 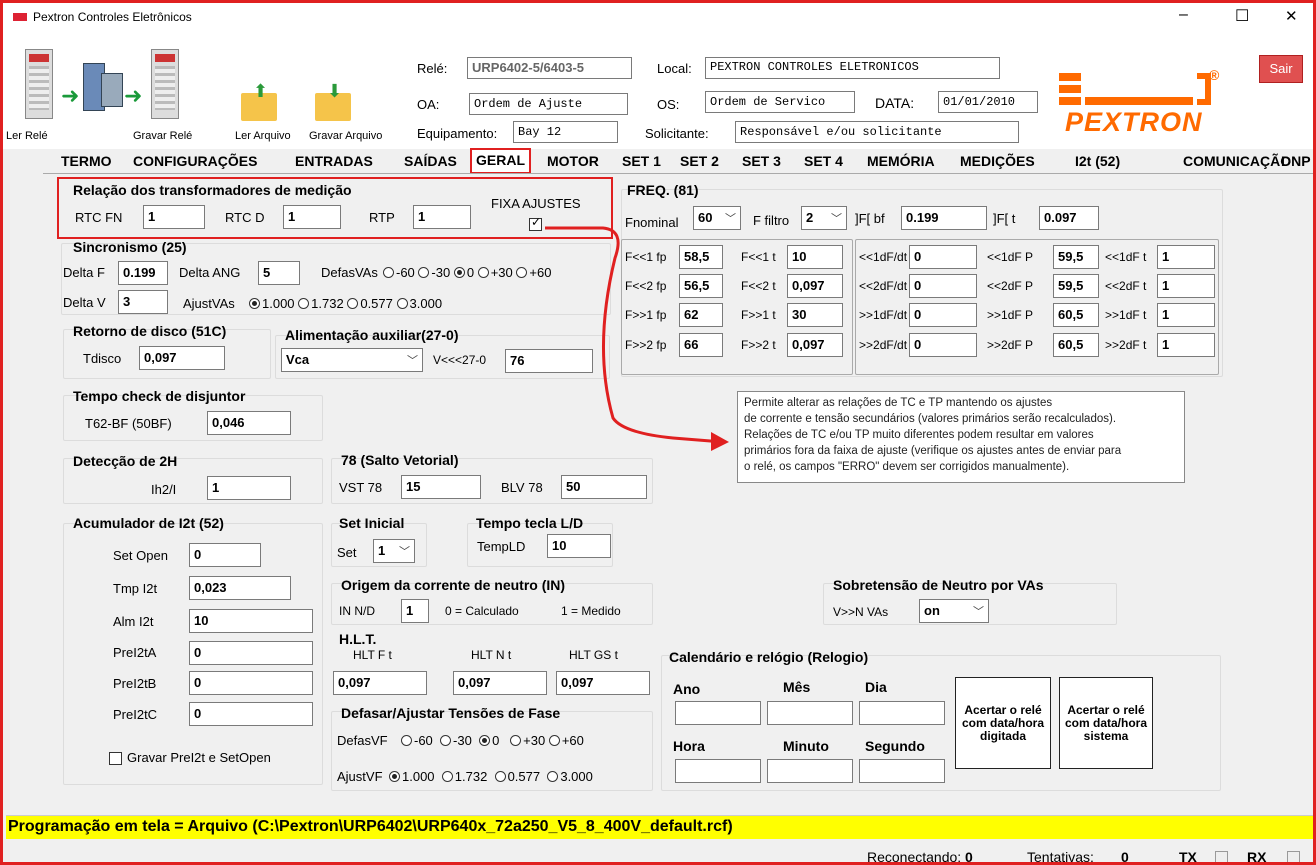 What do you see at coordinates (380, 683) in the screenshot?
I see `hltf-input: 0,097` at bounding box center [380, 683].